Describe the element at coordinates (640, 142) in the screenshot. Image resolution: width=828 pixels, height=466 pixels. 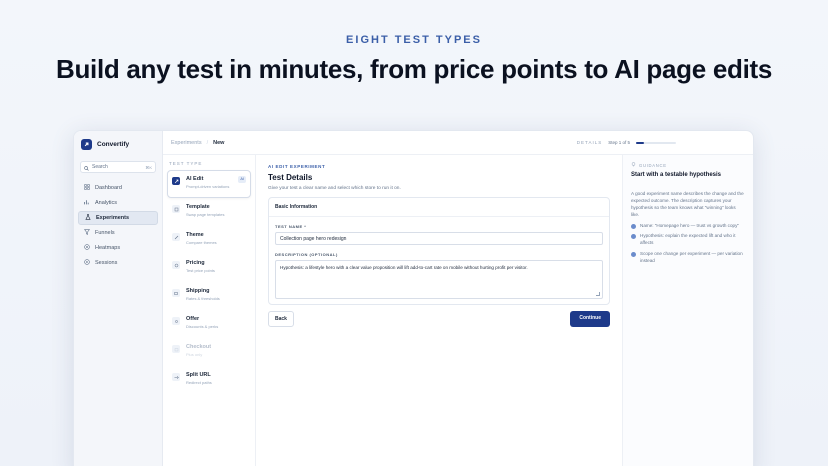
I see `step-progress-fill` at that location.